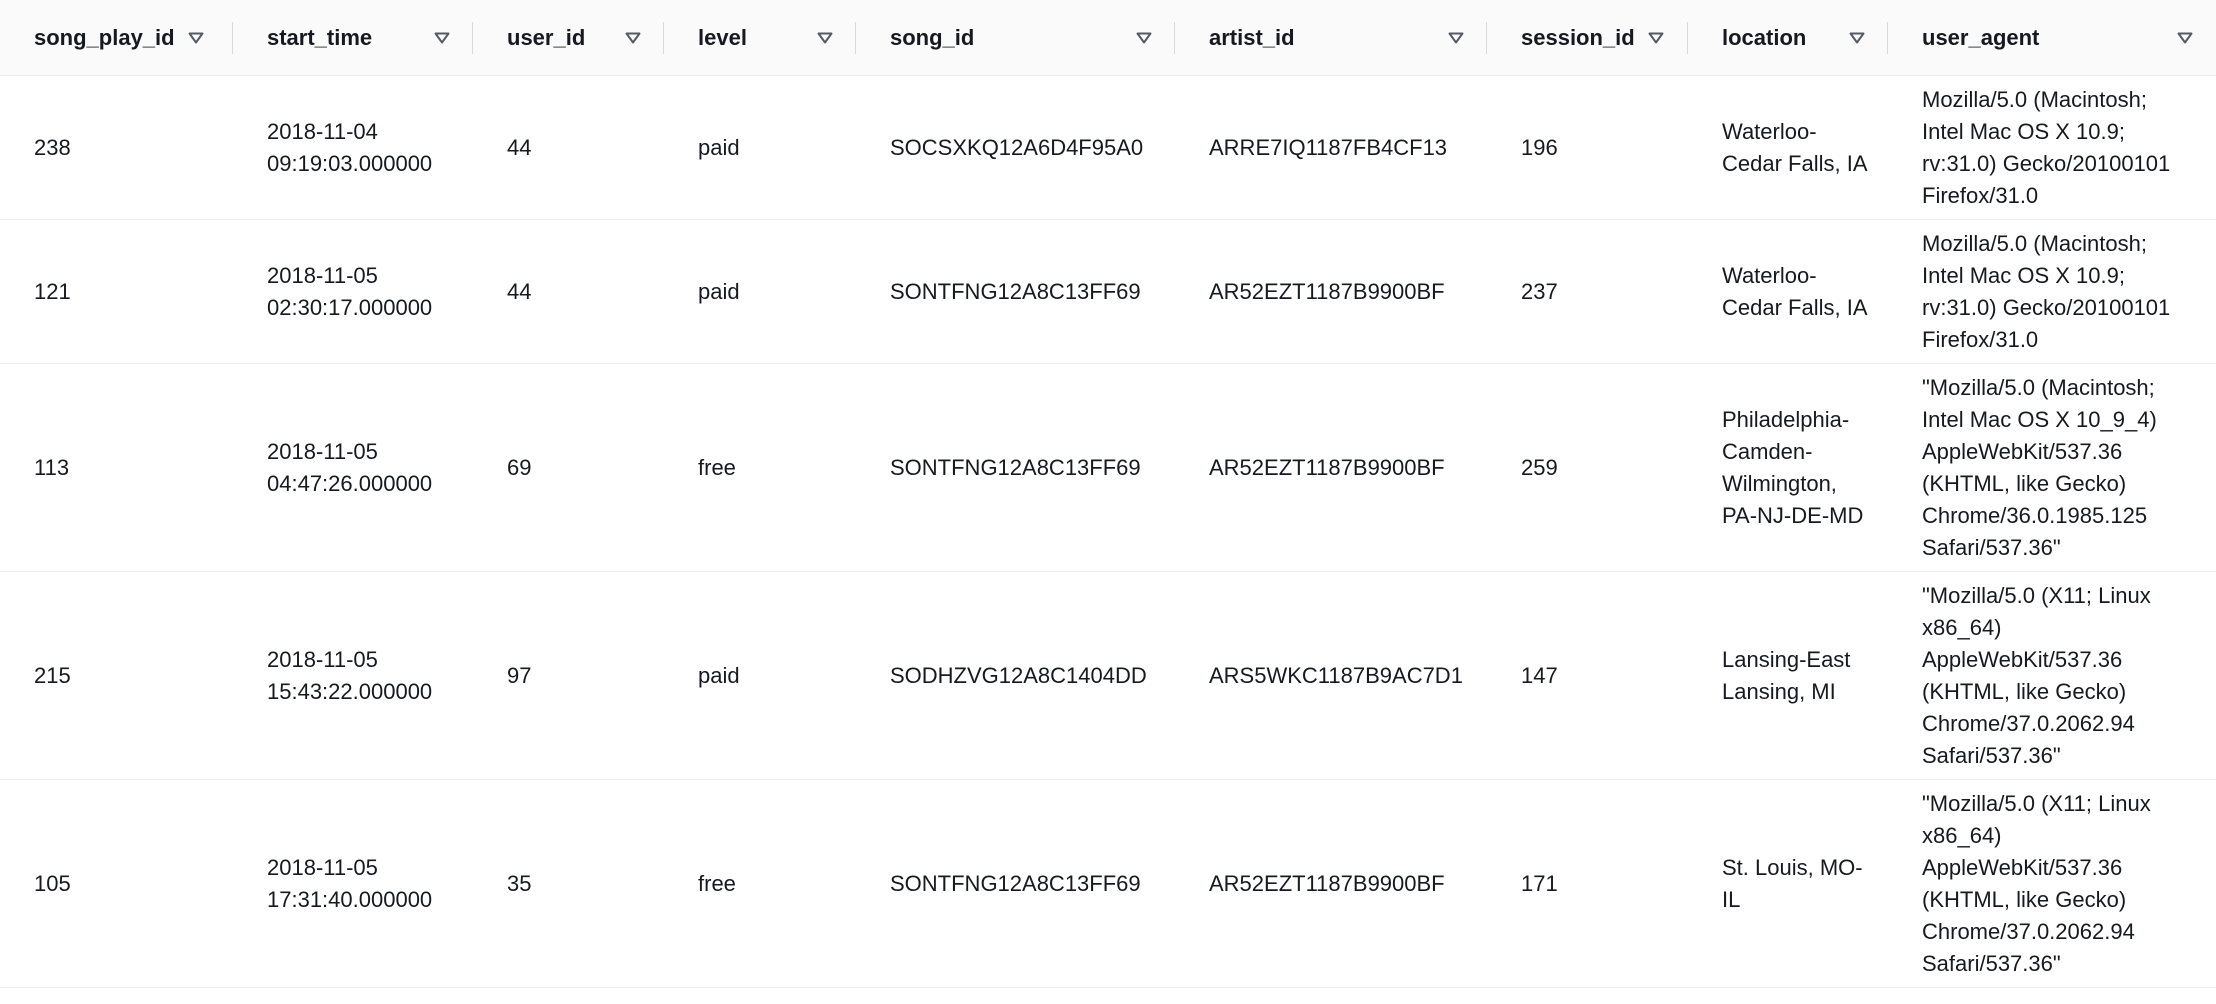  What do you see at coordinates (116, 676) in the screenshot?
I see `cell-song_play_id: 215` at bounding box center [116, 676].